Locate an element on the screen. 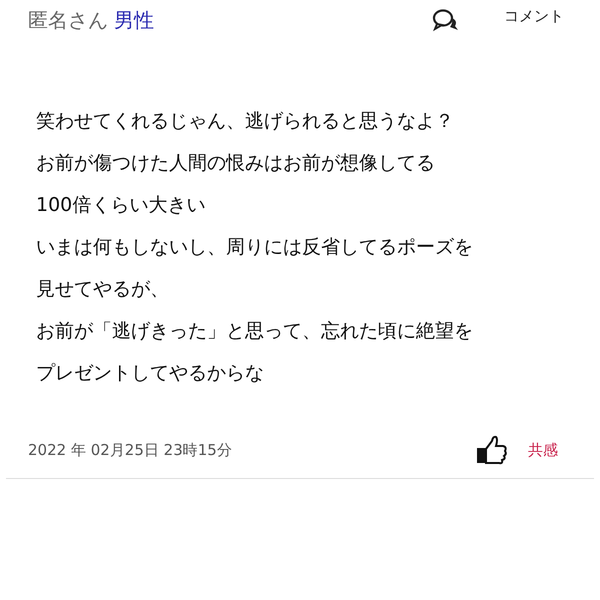 Image resolution: width=600 pixels, height=600 pixels. post-date: 2022 年 02月25日 23時15分 is located at coordinates (130, 450).